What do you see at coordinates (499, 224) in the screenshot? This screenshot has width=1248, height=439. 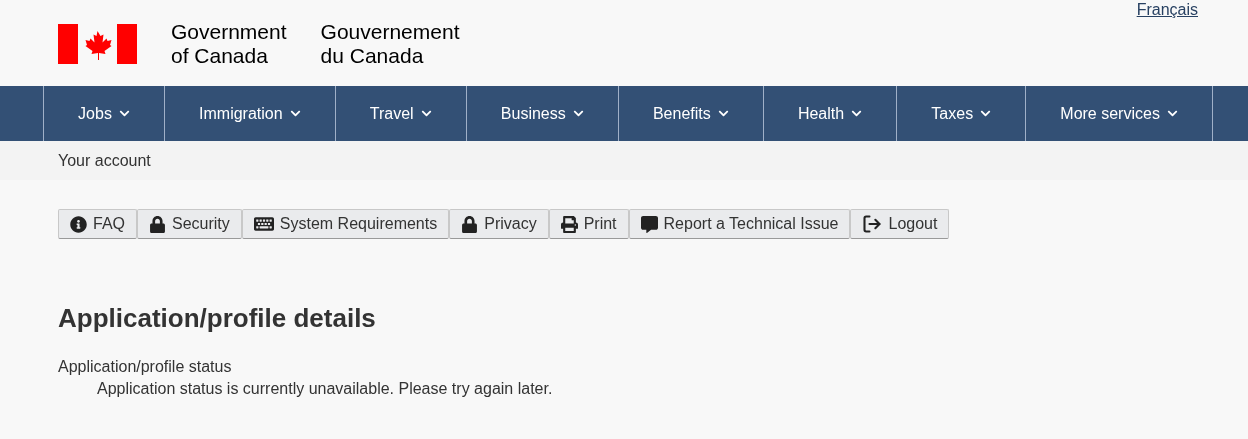 I see `toolbar-button: Privacy` at bounding box center [499, 224].